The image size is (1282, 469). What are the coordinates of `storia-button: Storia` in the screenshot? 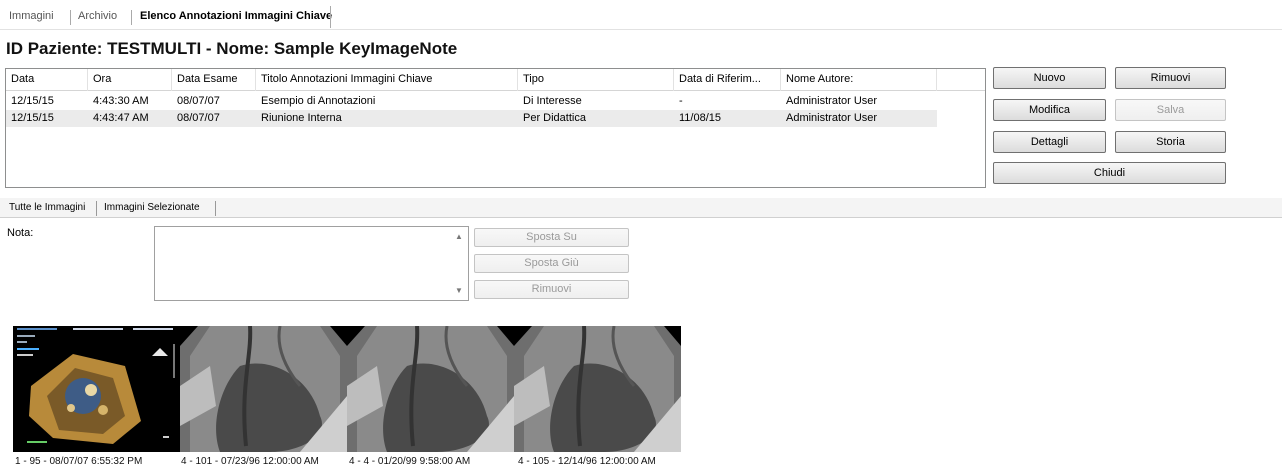 It's located at (1170, 142).